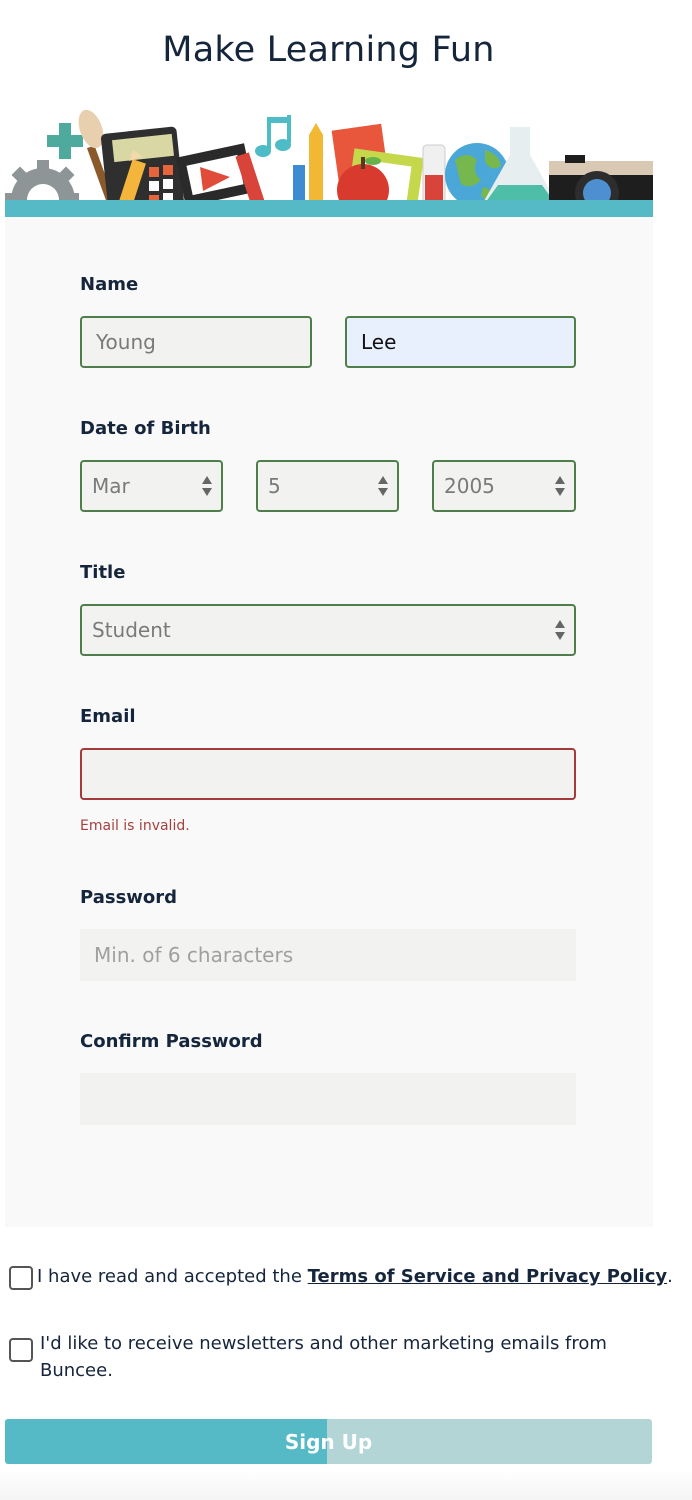  I want to click on birth-day-select: 5, so click(327, 486).